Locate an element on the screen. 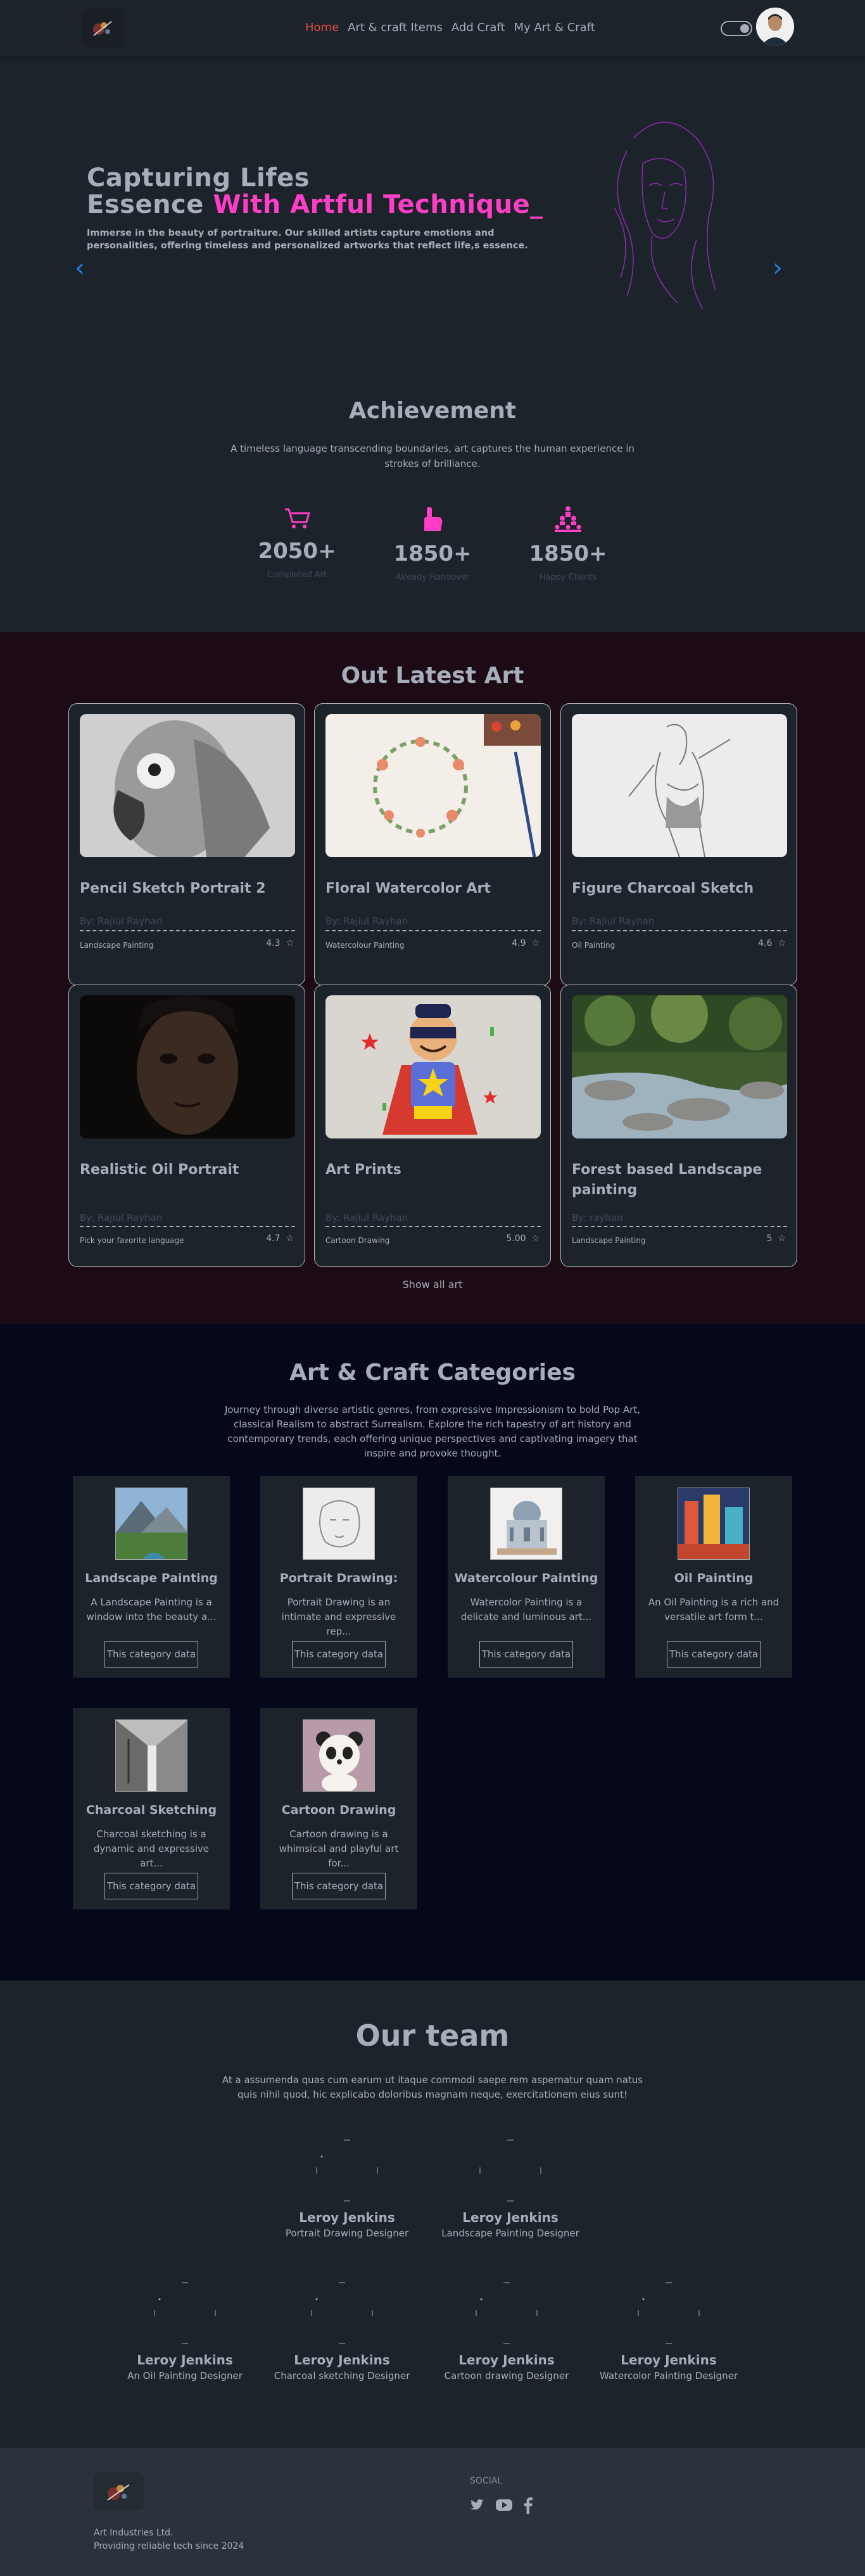 This screenshot has width=865, height=2576. art-category: Watercolour Painting is located at coordinates (365, 945).